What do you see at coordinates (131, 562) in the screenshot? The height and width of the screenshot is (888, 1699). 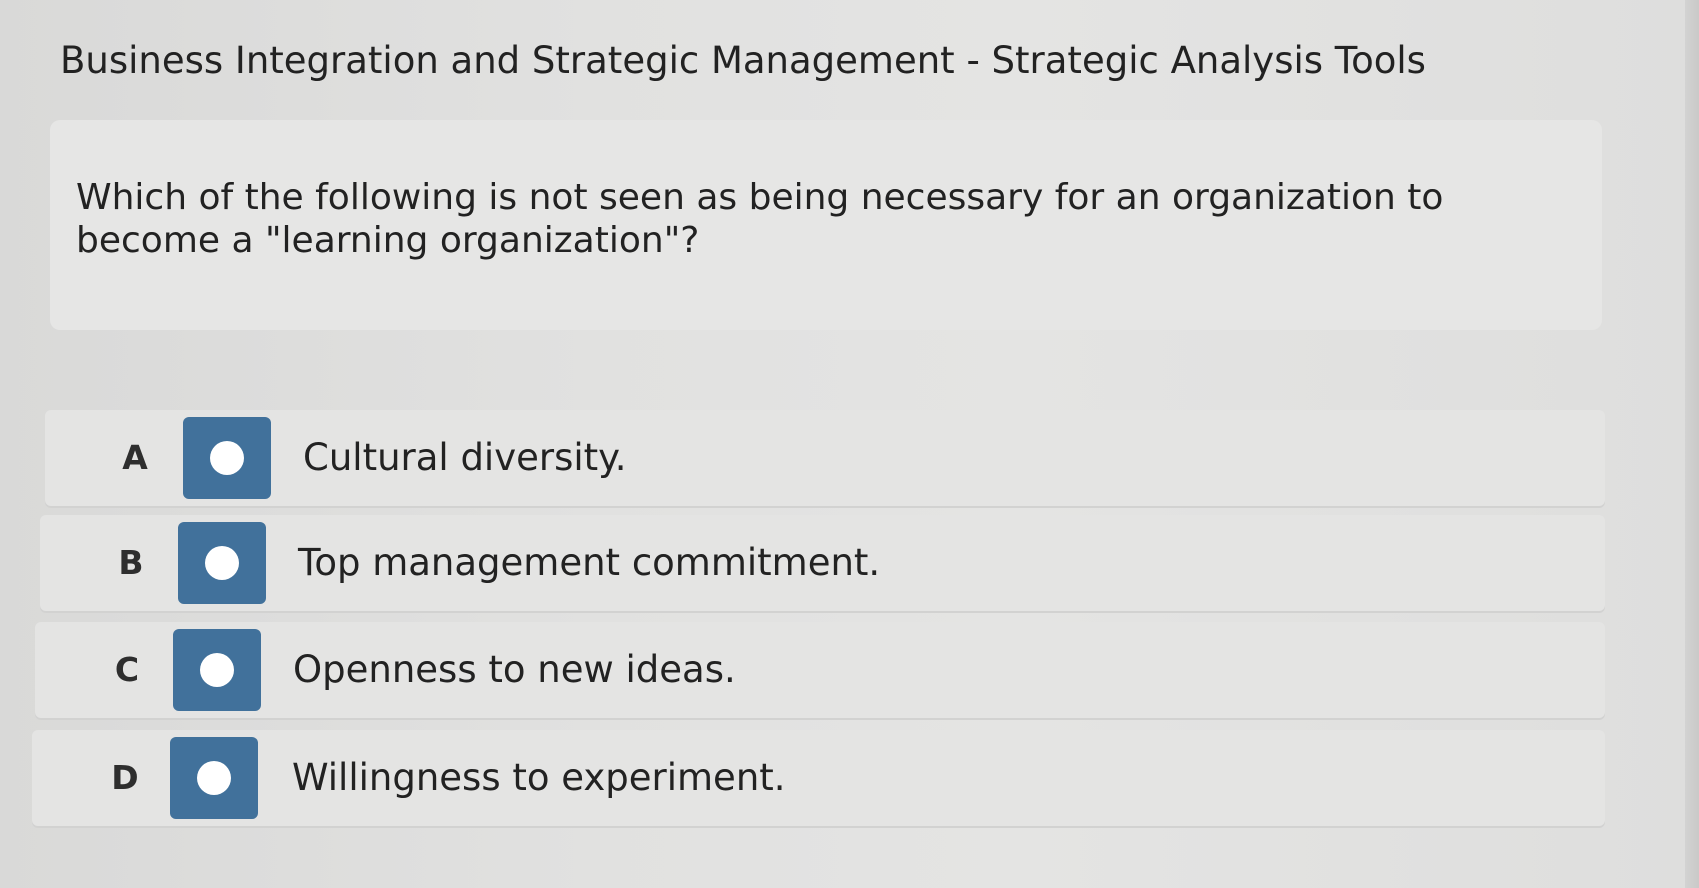 I see `option-letter: B` at bounding box center [131, 562].